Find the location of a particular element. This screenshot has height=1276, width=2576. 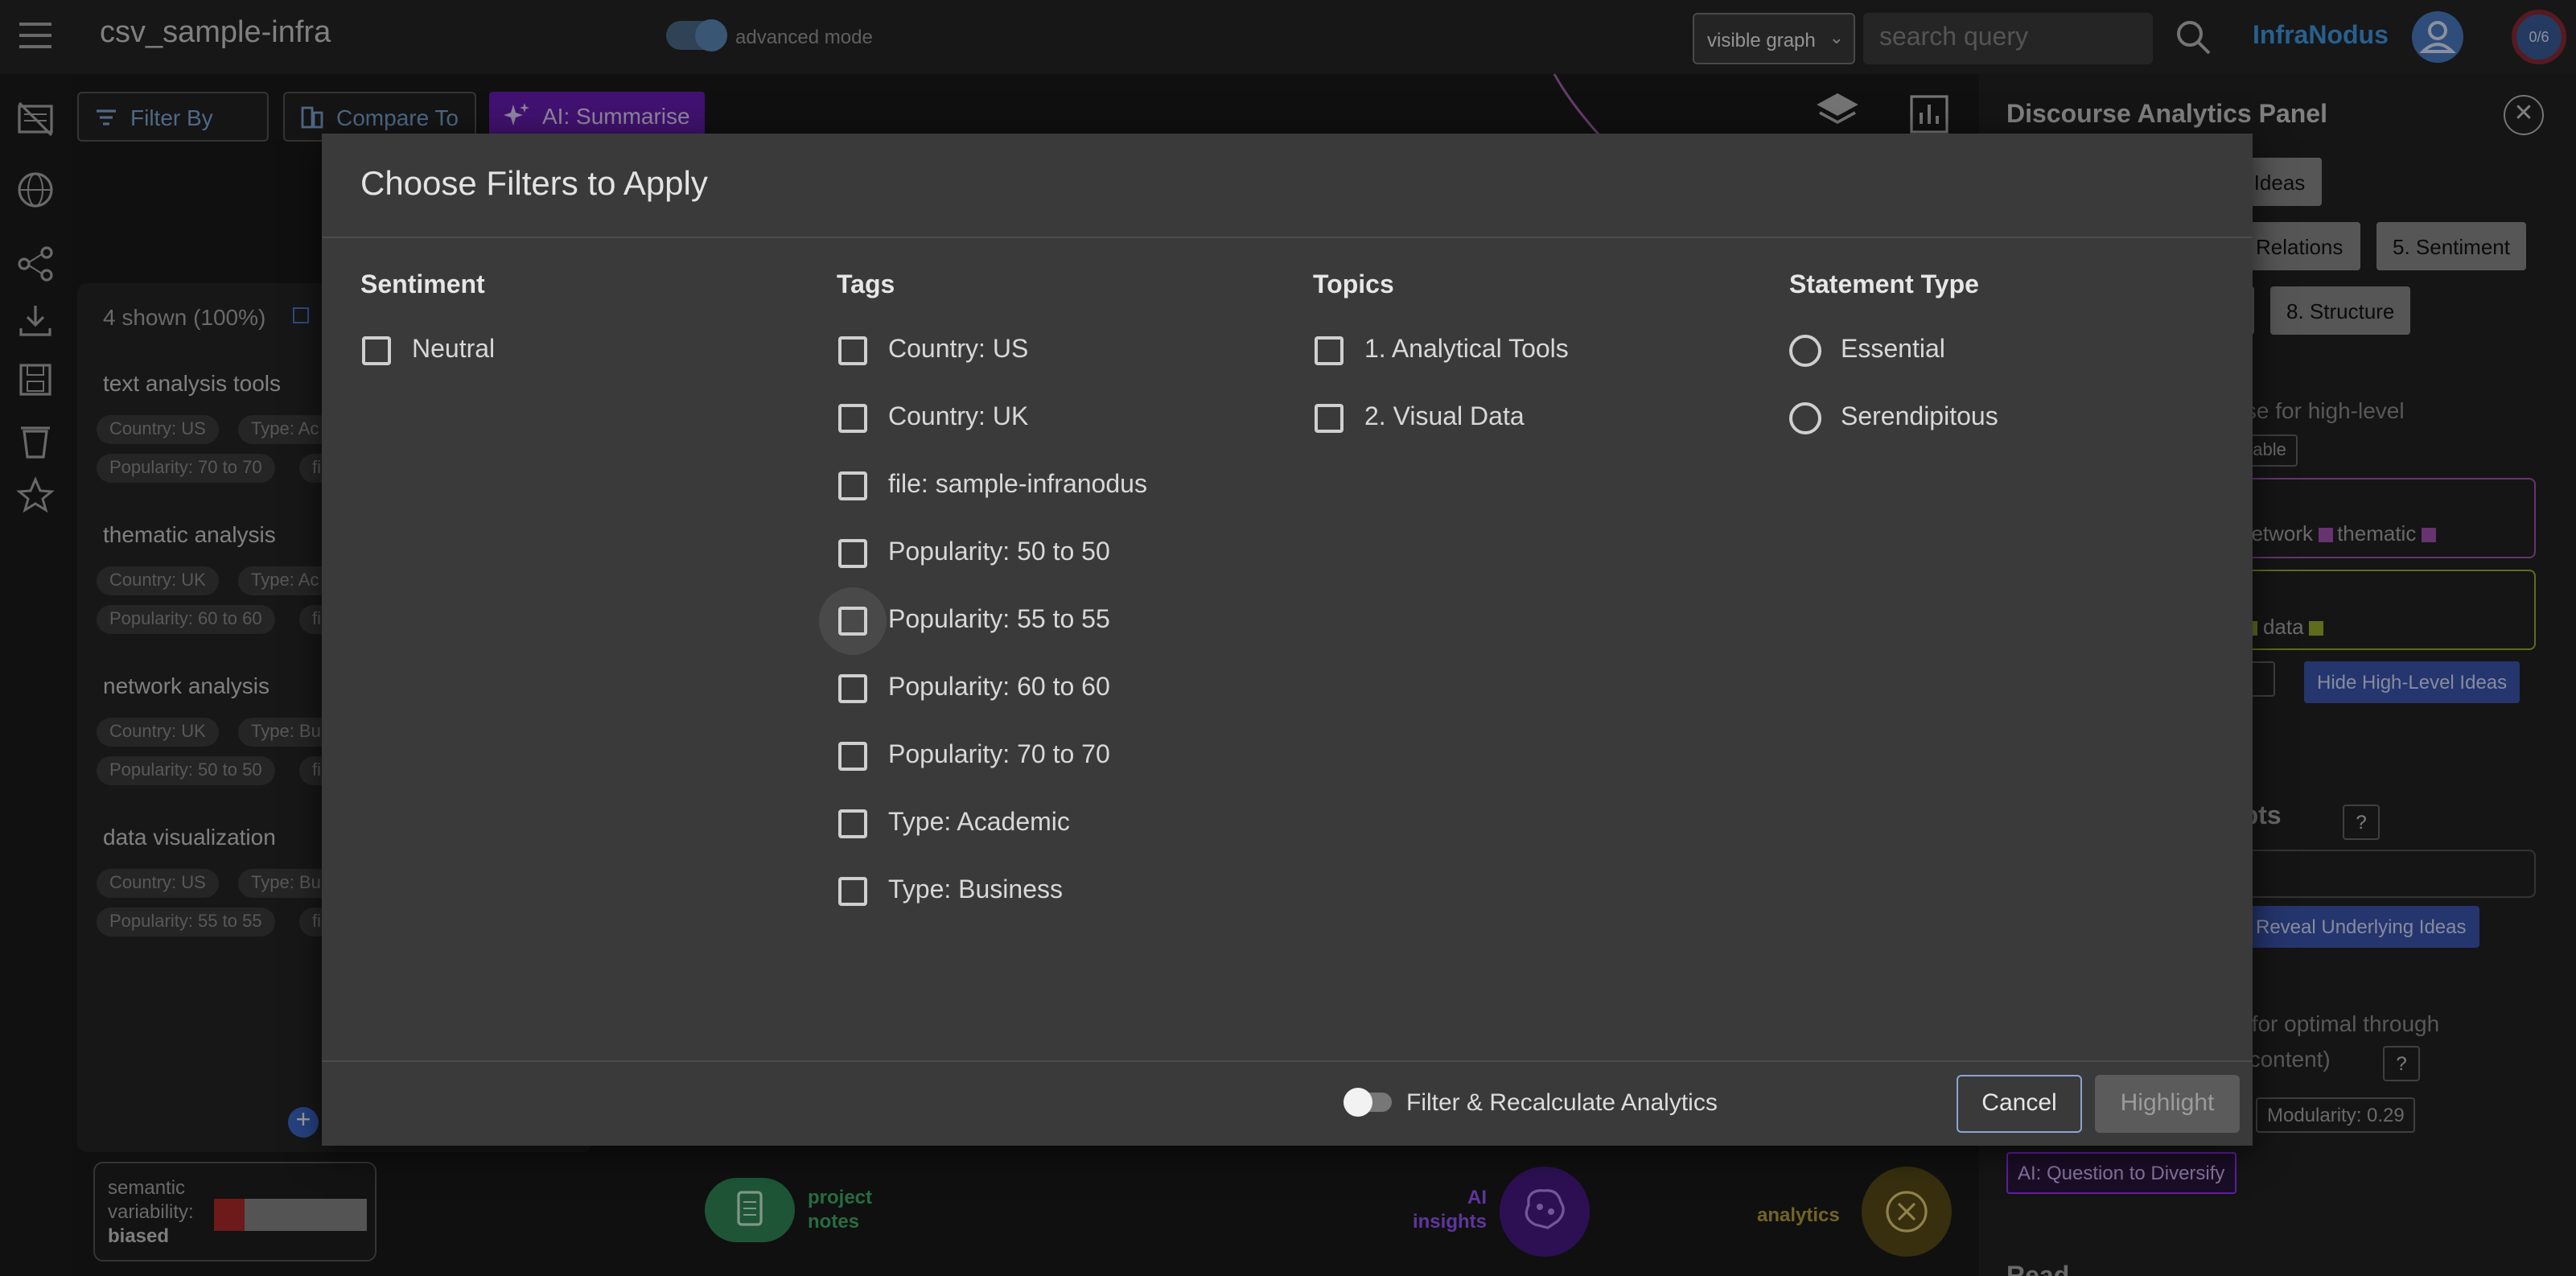

sentiment-column: Sentiment Neutral is located at coordinates (427, 337).